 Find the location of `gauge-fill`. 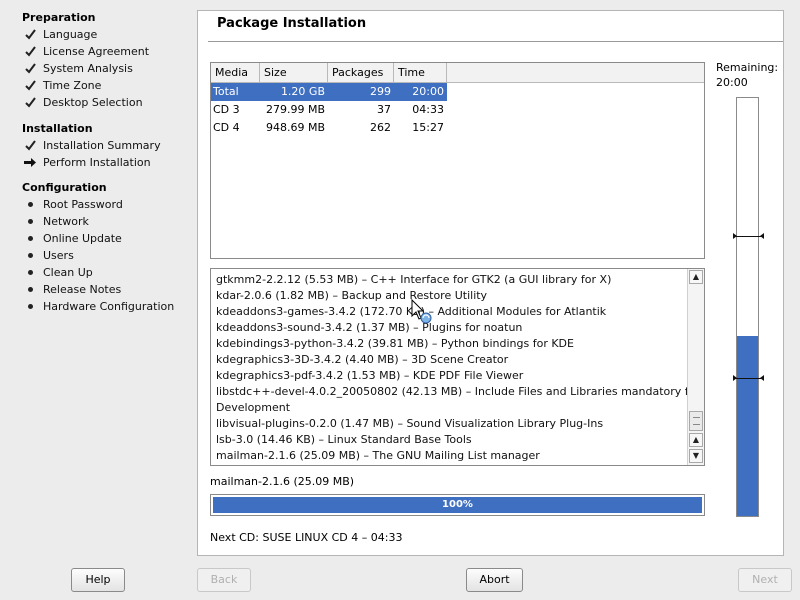

gauge-fill is located at coordinates (747, 426).